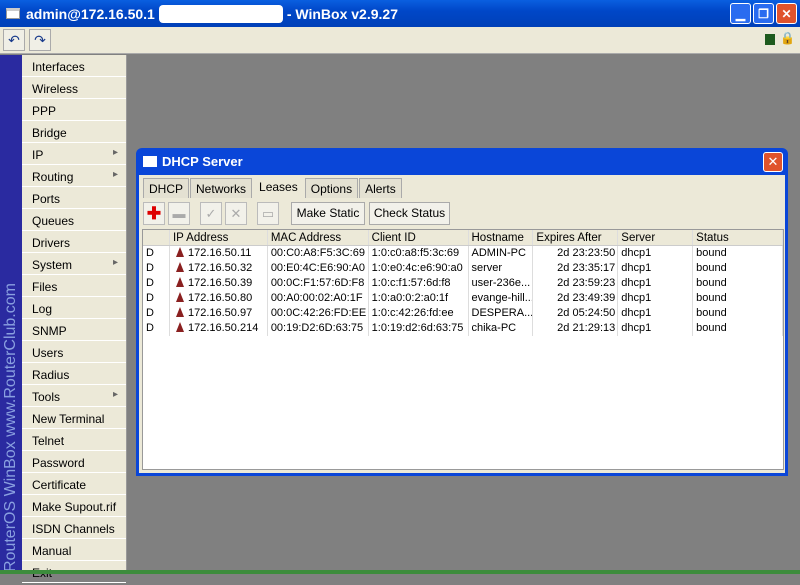  What do you see at coordinates (221, 188) in the screenshot?
I see `tab-networks: Networks` at bounding box center [221, 188].